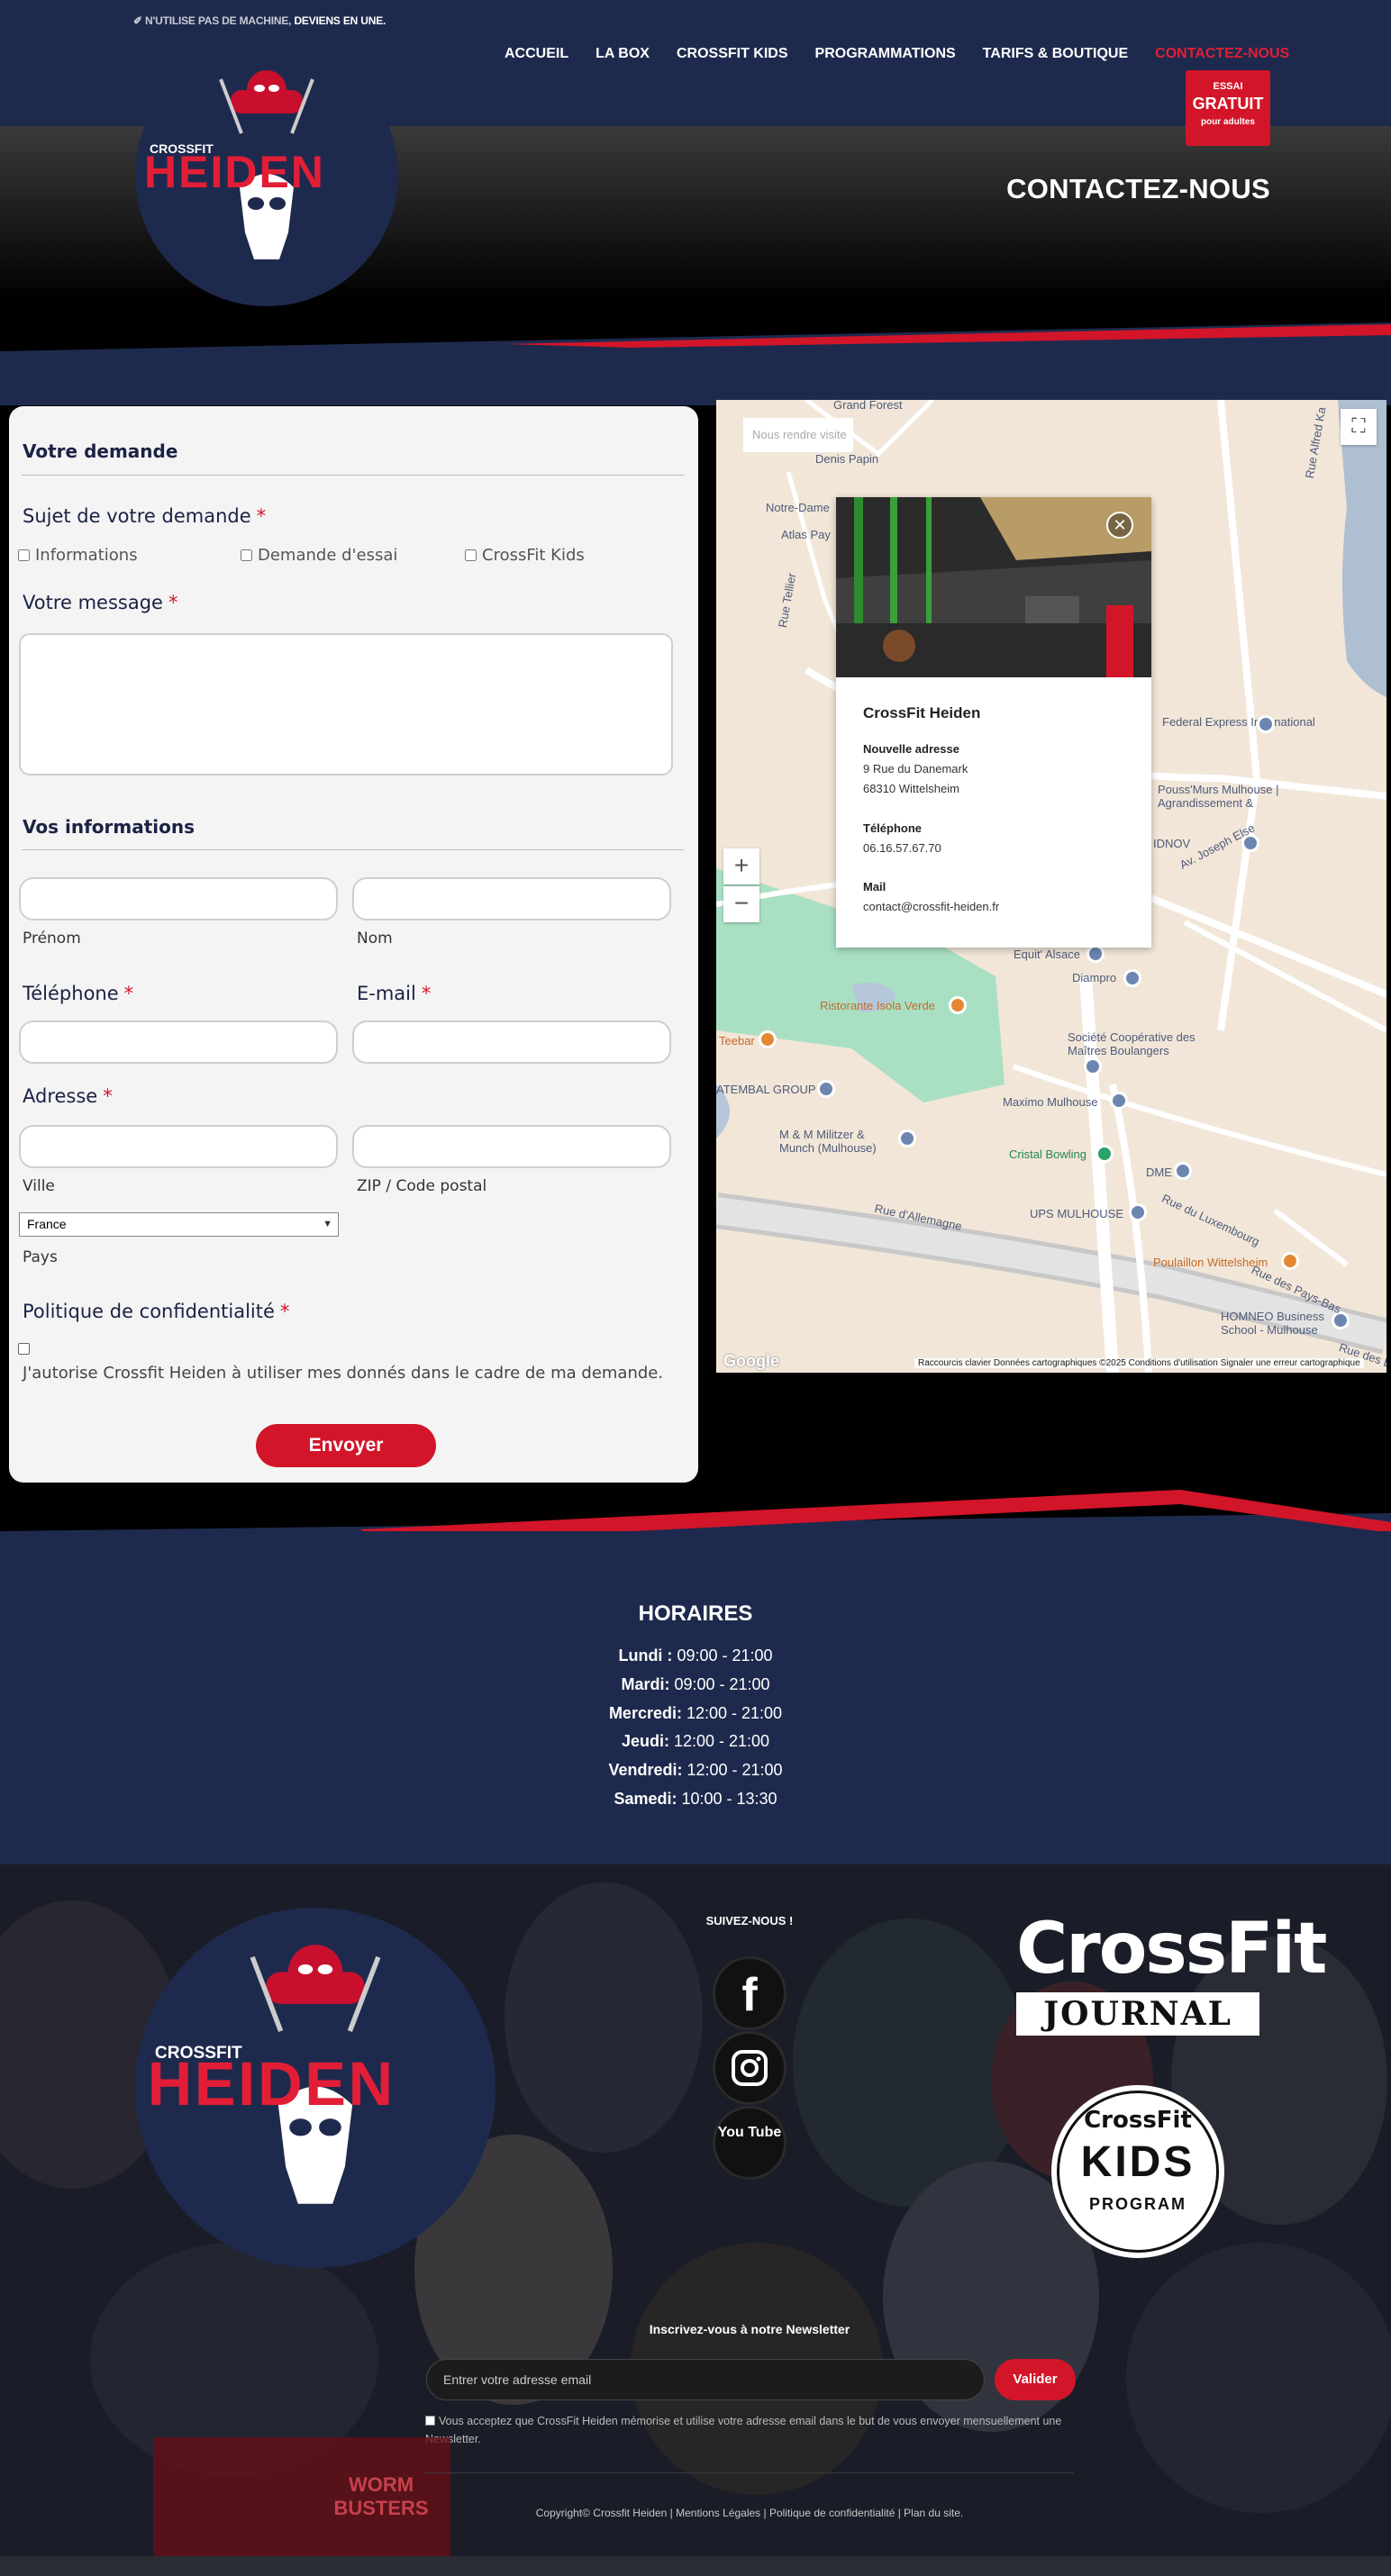 This screenshot has height=2576, width=1391. What do you see at coordinates (893, 828) in the screenshot?
I see `popup-phone-title: Téléphone` at bounding box center [893, 828].